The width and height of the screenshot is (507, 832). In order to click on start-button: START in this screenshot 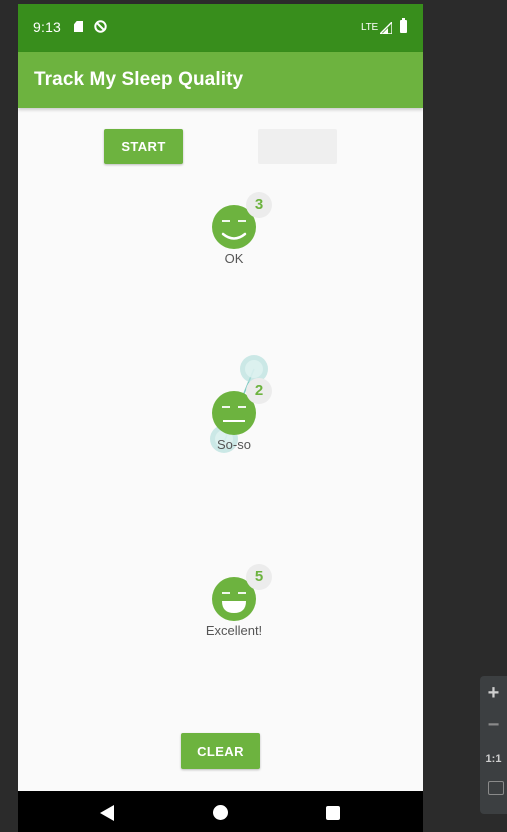, I will do `click(143, 146)`.